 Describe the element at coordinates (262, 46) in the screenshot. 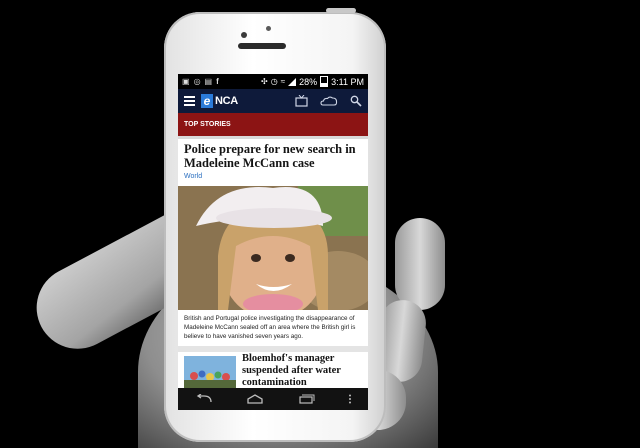

I see `earpiece-speaker` at that location.